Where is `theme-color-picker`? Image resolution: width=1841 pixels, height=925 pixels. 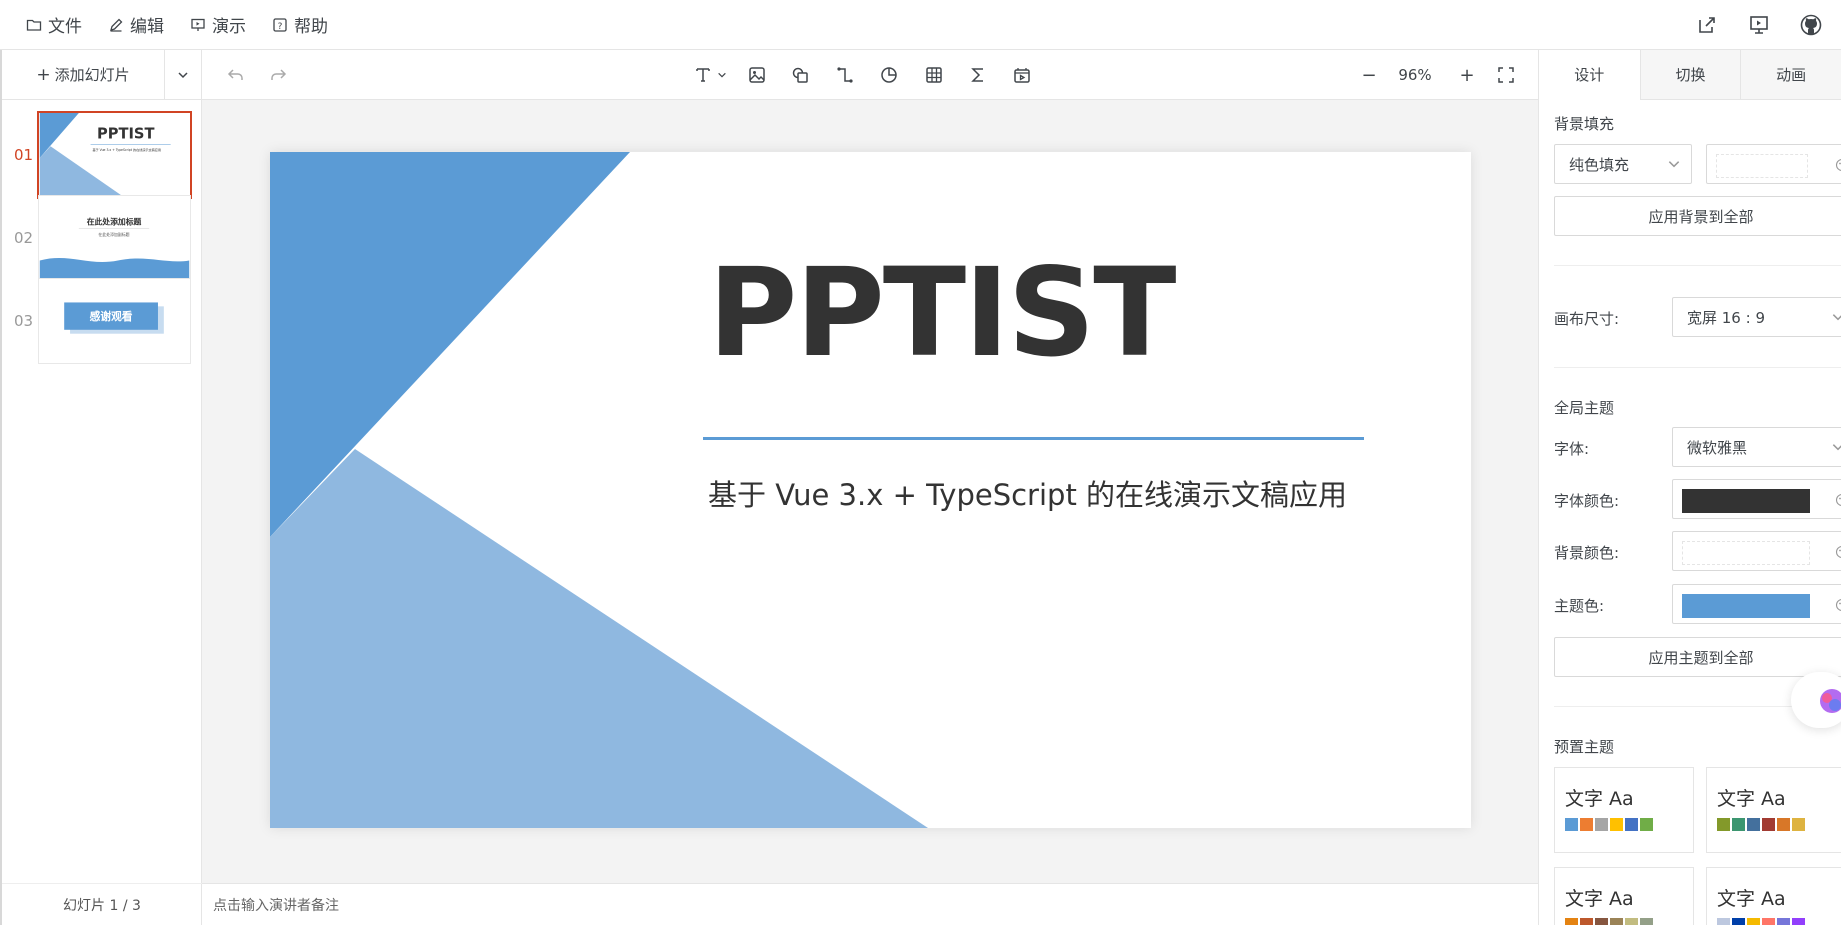
theme-color-picker is located at coordinates (1756, 604).